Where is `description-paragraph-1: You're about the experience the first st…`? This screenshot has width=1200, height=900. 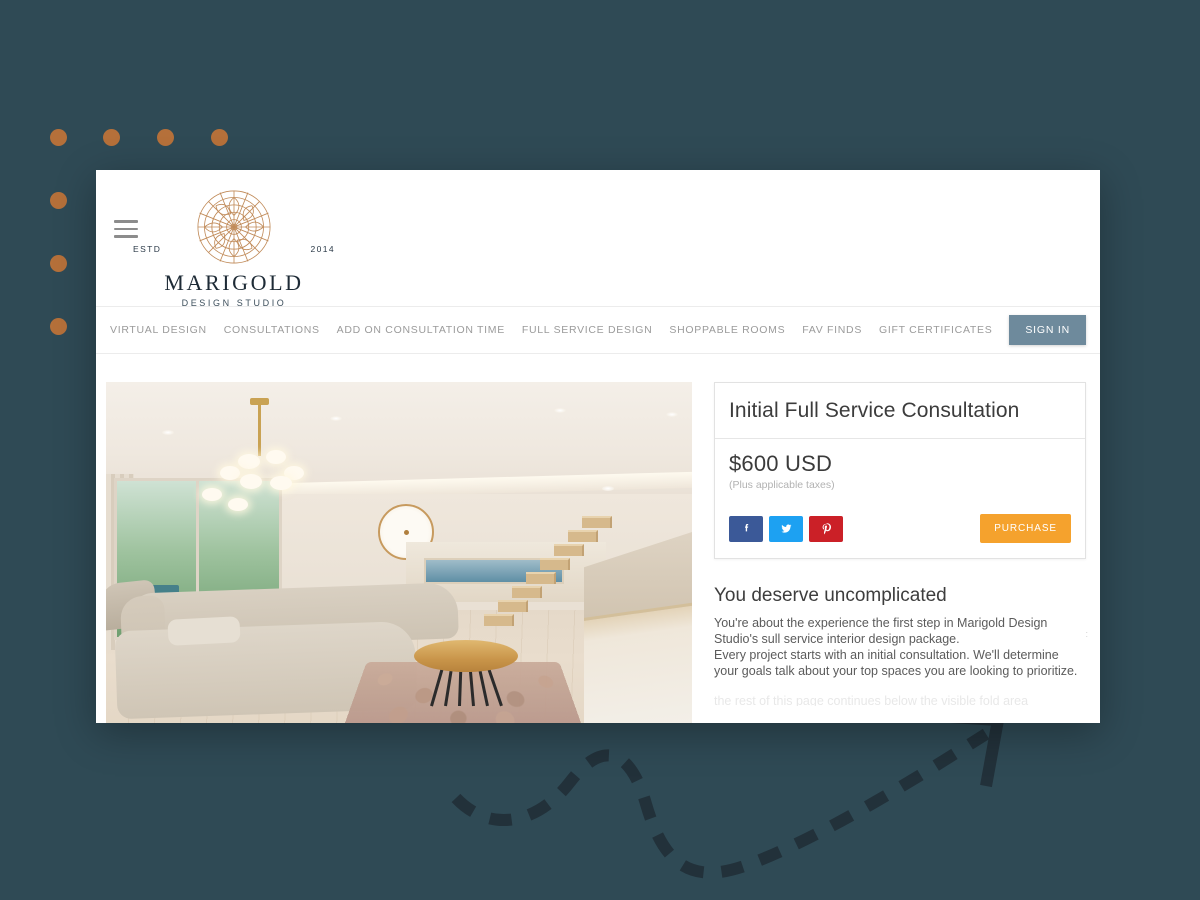
description-paragraph-1: You're about the experience the first st… is located at coordinates (881, 631).